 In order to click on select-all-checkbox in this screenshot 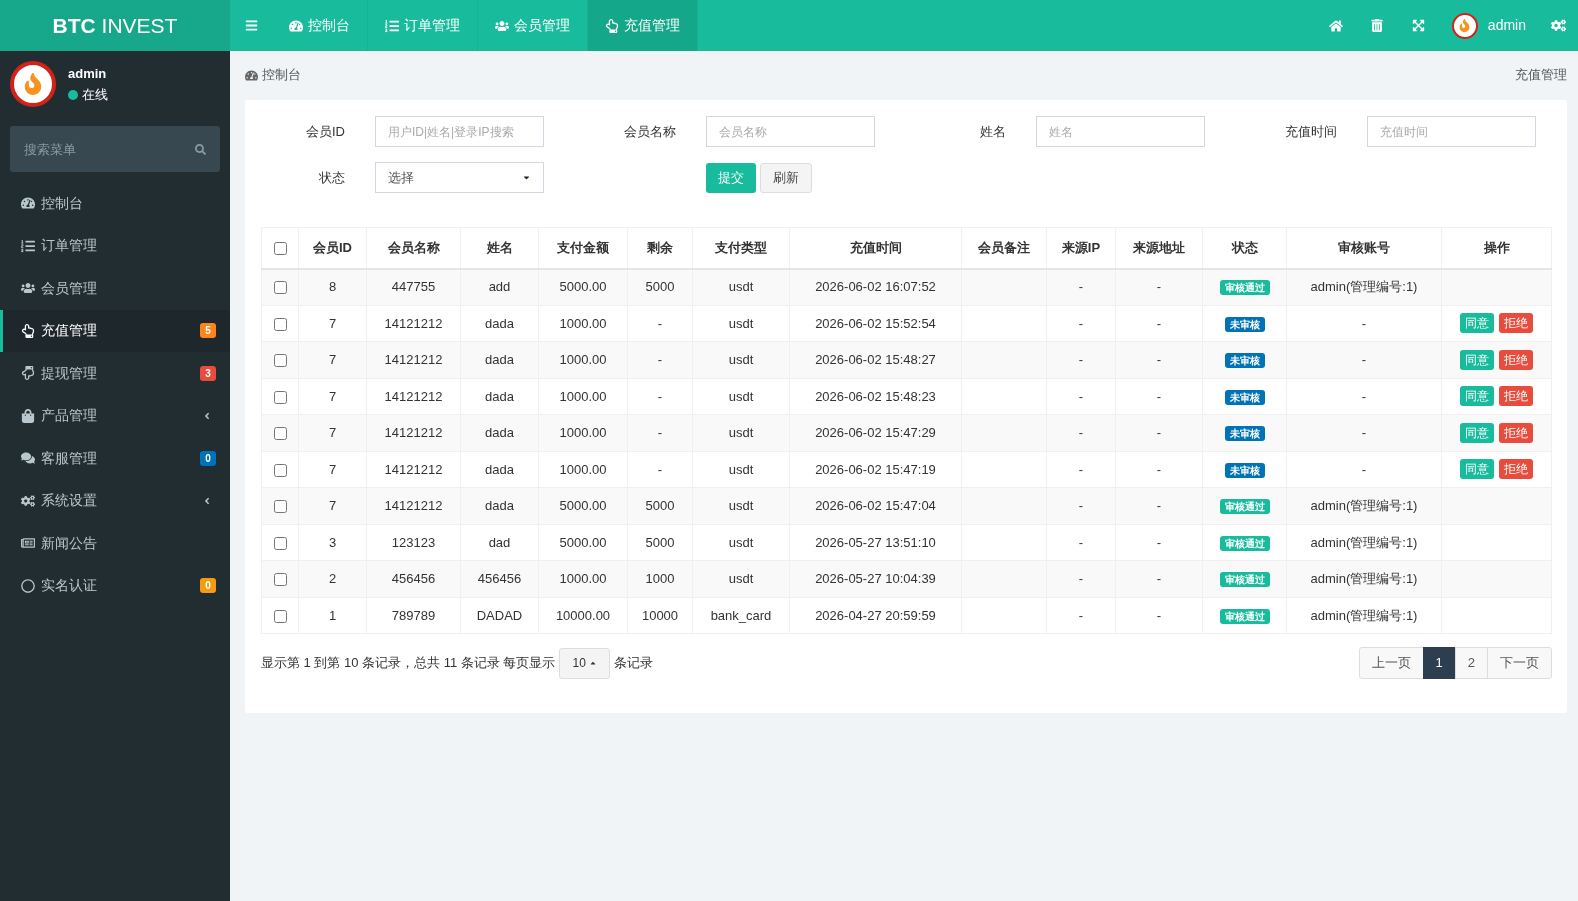, I will do `click(280, 248)`.